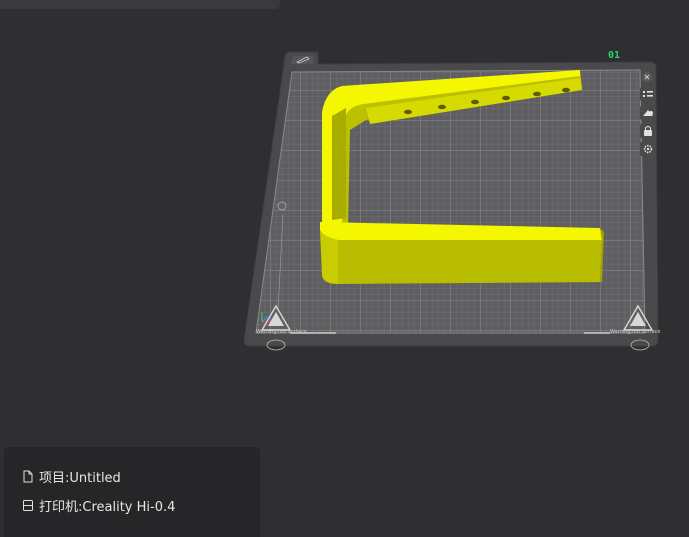  What do you see at coordinates (648, 149) in the screenshot?
I see `settings-icon` at bounding box center [648, 149].